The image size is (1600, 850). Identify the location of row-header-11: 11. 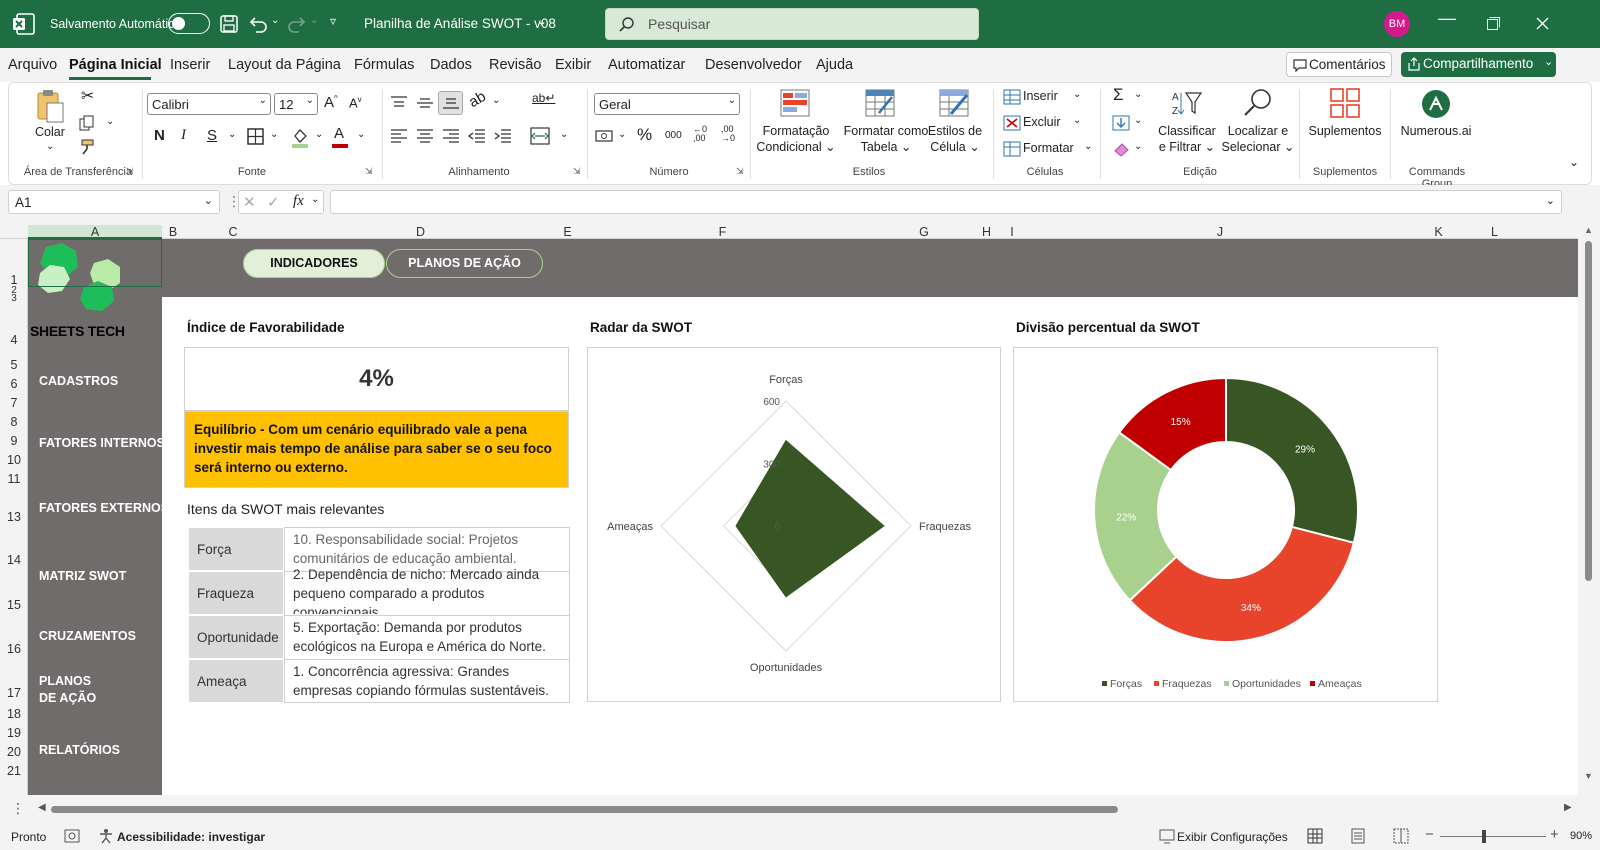
(14, 479).